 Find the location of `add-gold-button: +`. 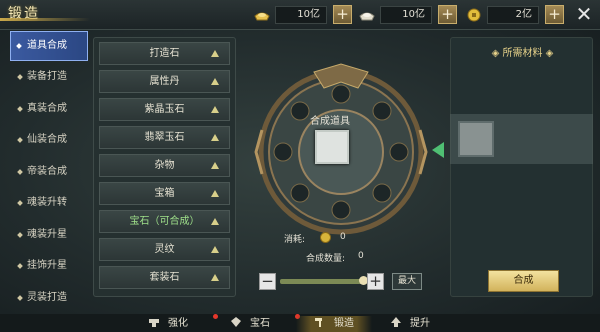

add-gold-button: + is located at coordinates (342, 14).